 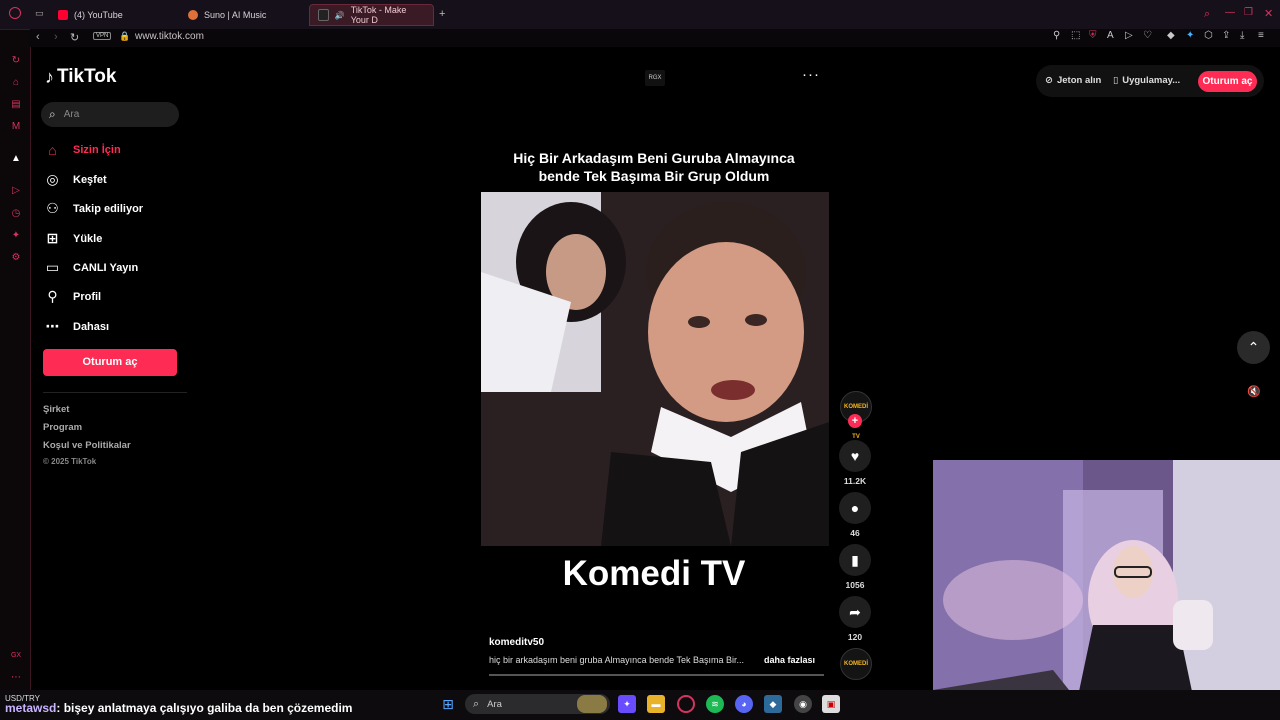 I want to click on following-icon: ⚇, so click(x=52, y=208).